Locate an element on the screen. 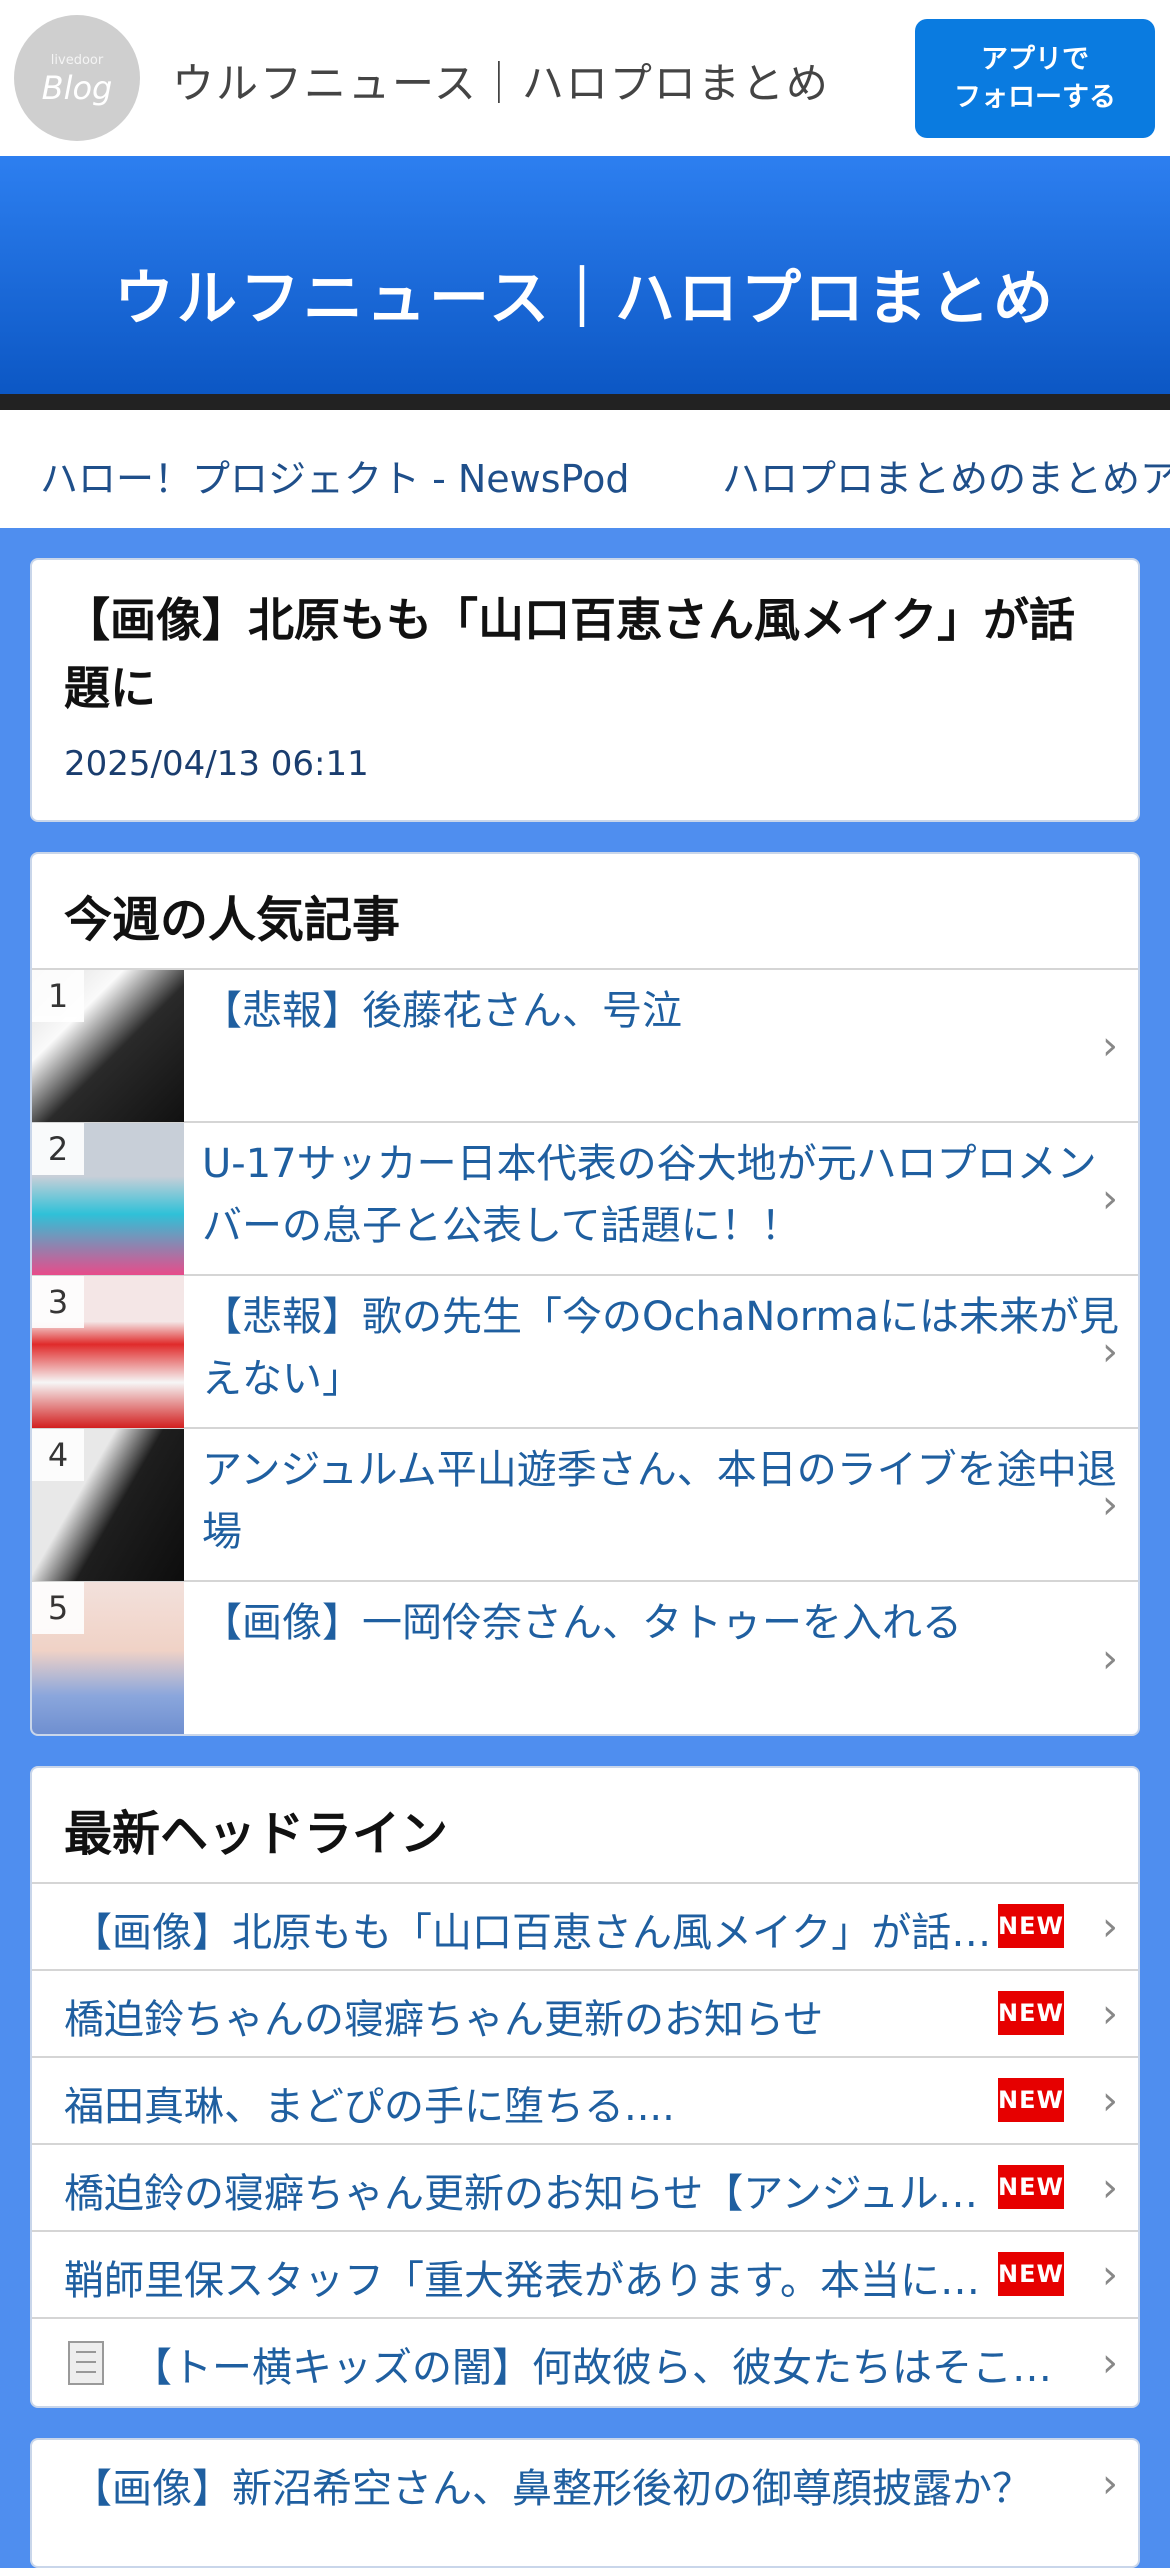 The image size is (1170, 2568). headline-item: 橋迫鈴ちゃんの寝癖ちゃん更新のお知らせ NEW › is located at coordinates (585, 2014).